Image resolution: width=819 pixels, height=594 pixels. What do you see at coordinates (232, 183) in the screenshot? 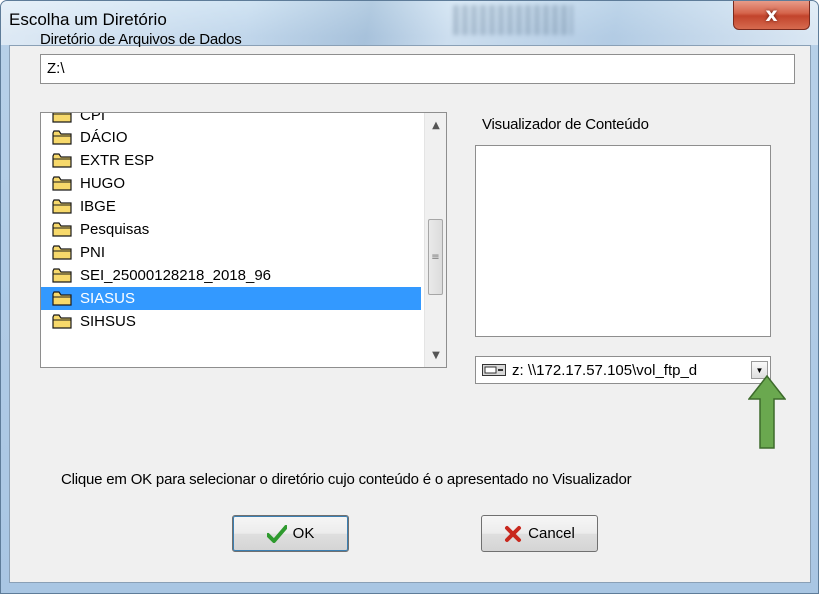
I see `folder-item: HUGO` at bounding box center [232, 183].